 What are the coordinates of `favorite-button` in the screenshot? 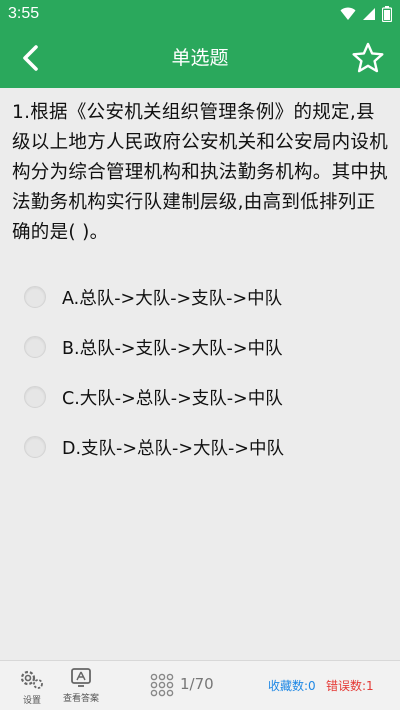 It's located at (368, 58).